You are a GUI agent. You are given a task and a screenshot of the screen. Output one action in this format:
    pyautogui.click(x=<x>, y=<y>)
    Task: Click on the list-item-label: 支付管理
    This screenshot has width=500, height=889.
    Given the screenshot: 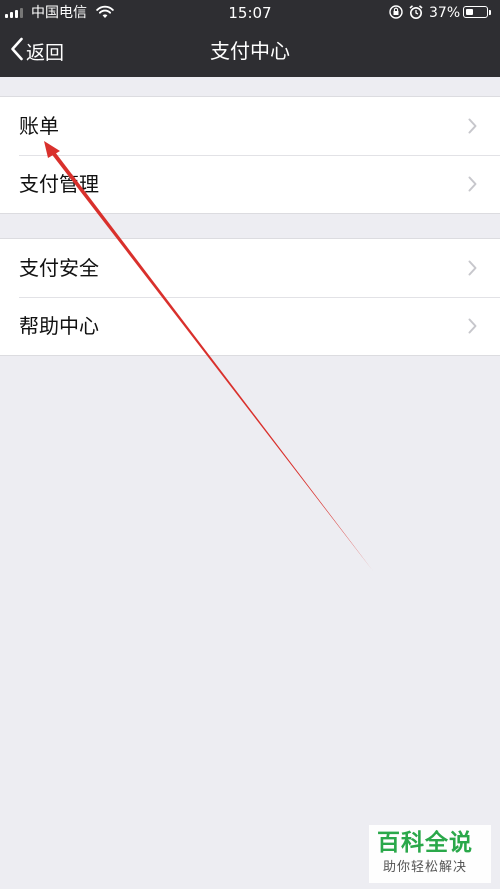 What is the action you would take?
    pyautogui.click(x=59, y=184)
    